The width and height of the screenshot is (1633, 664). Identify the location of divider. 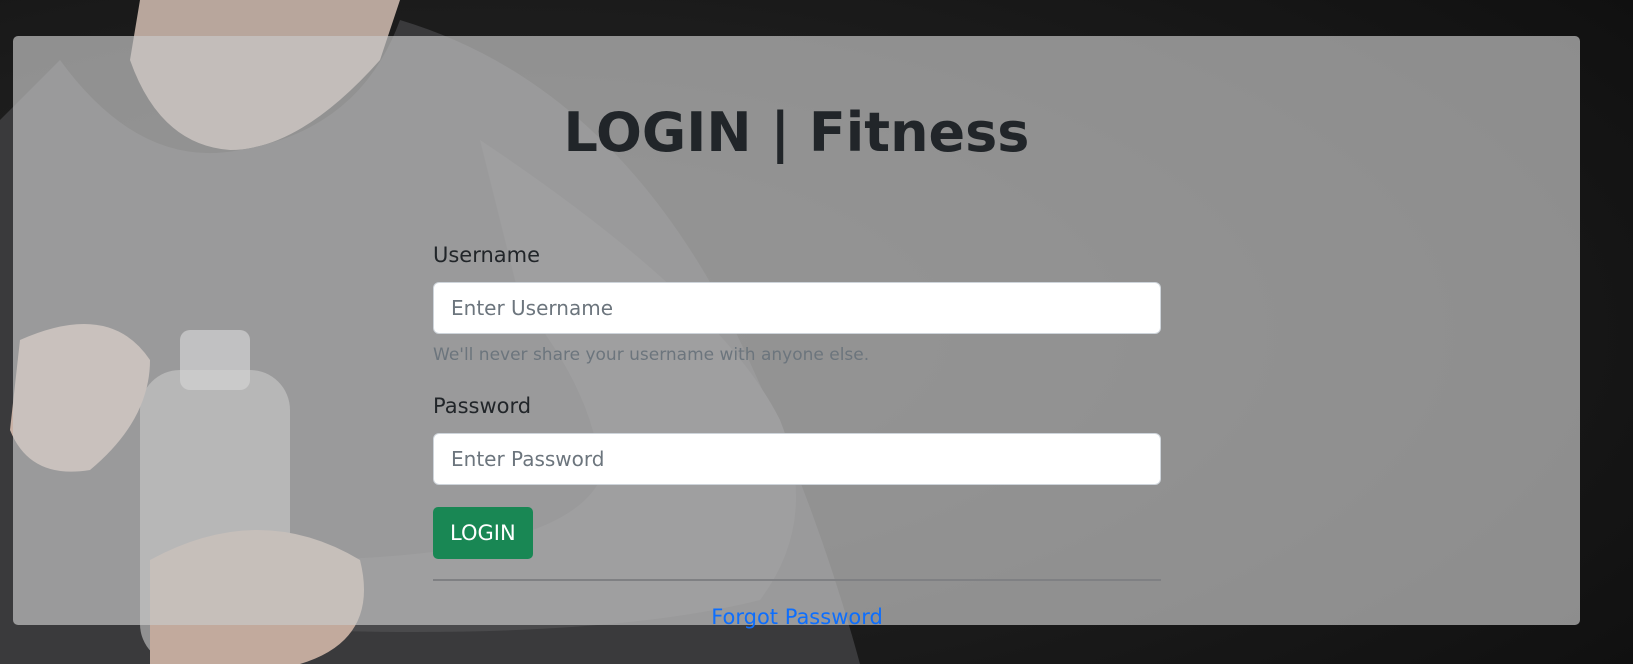
(797, 580).